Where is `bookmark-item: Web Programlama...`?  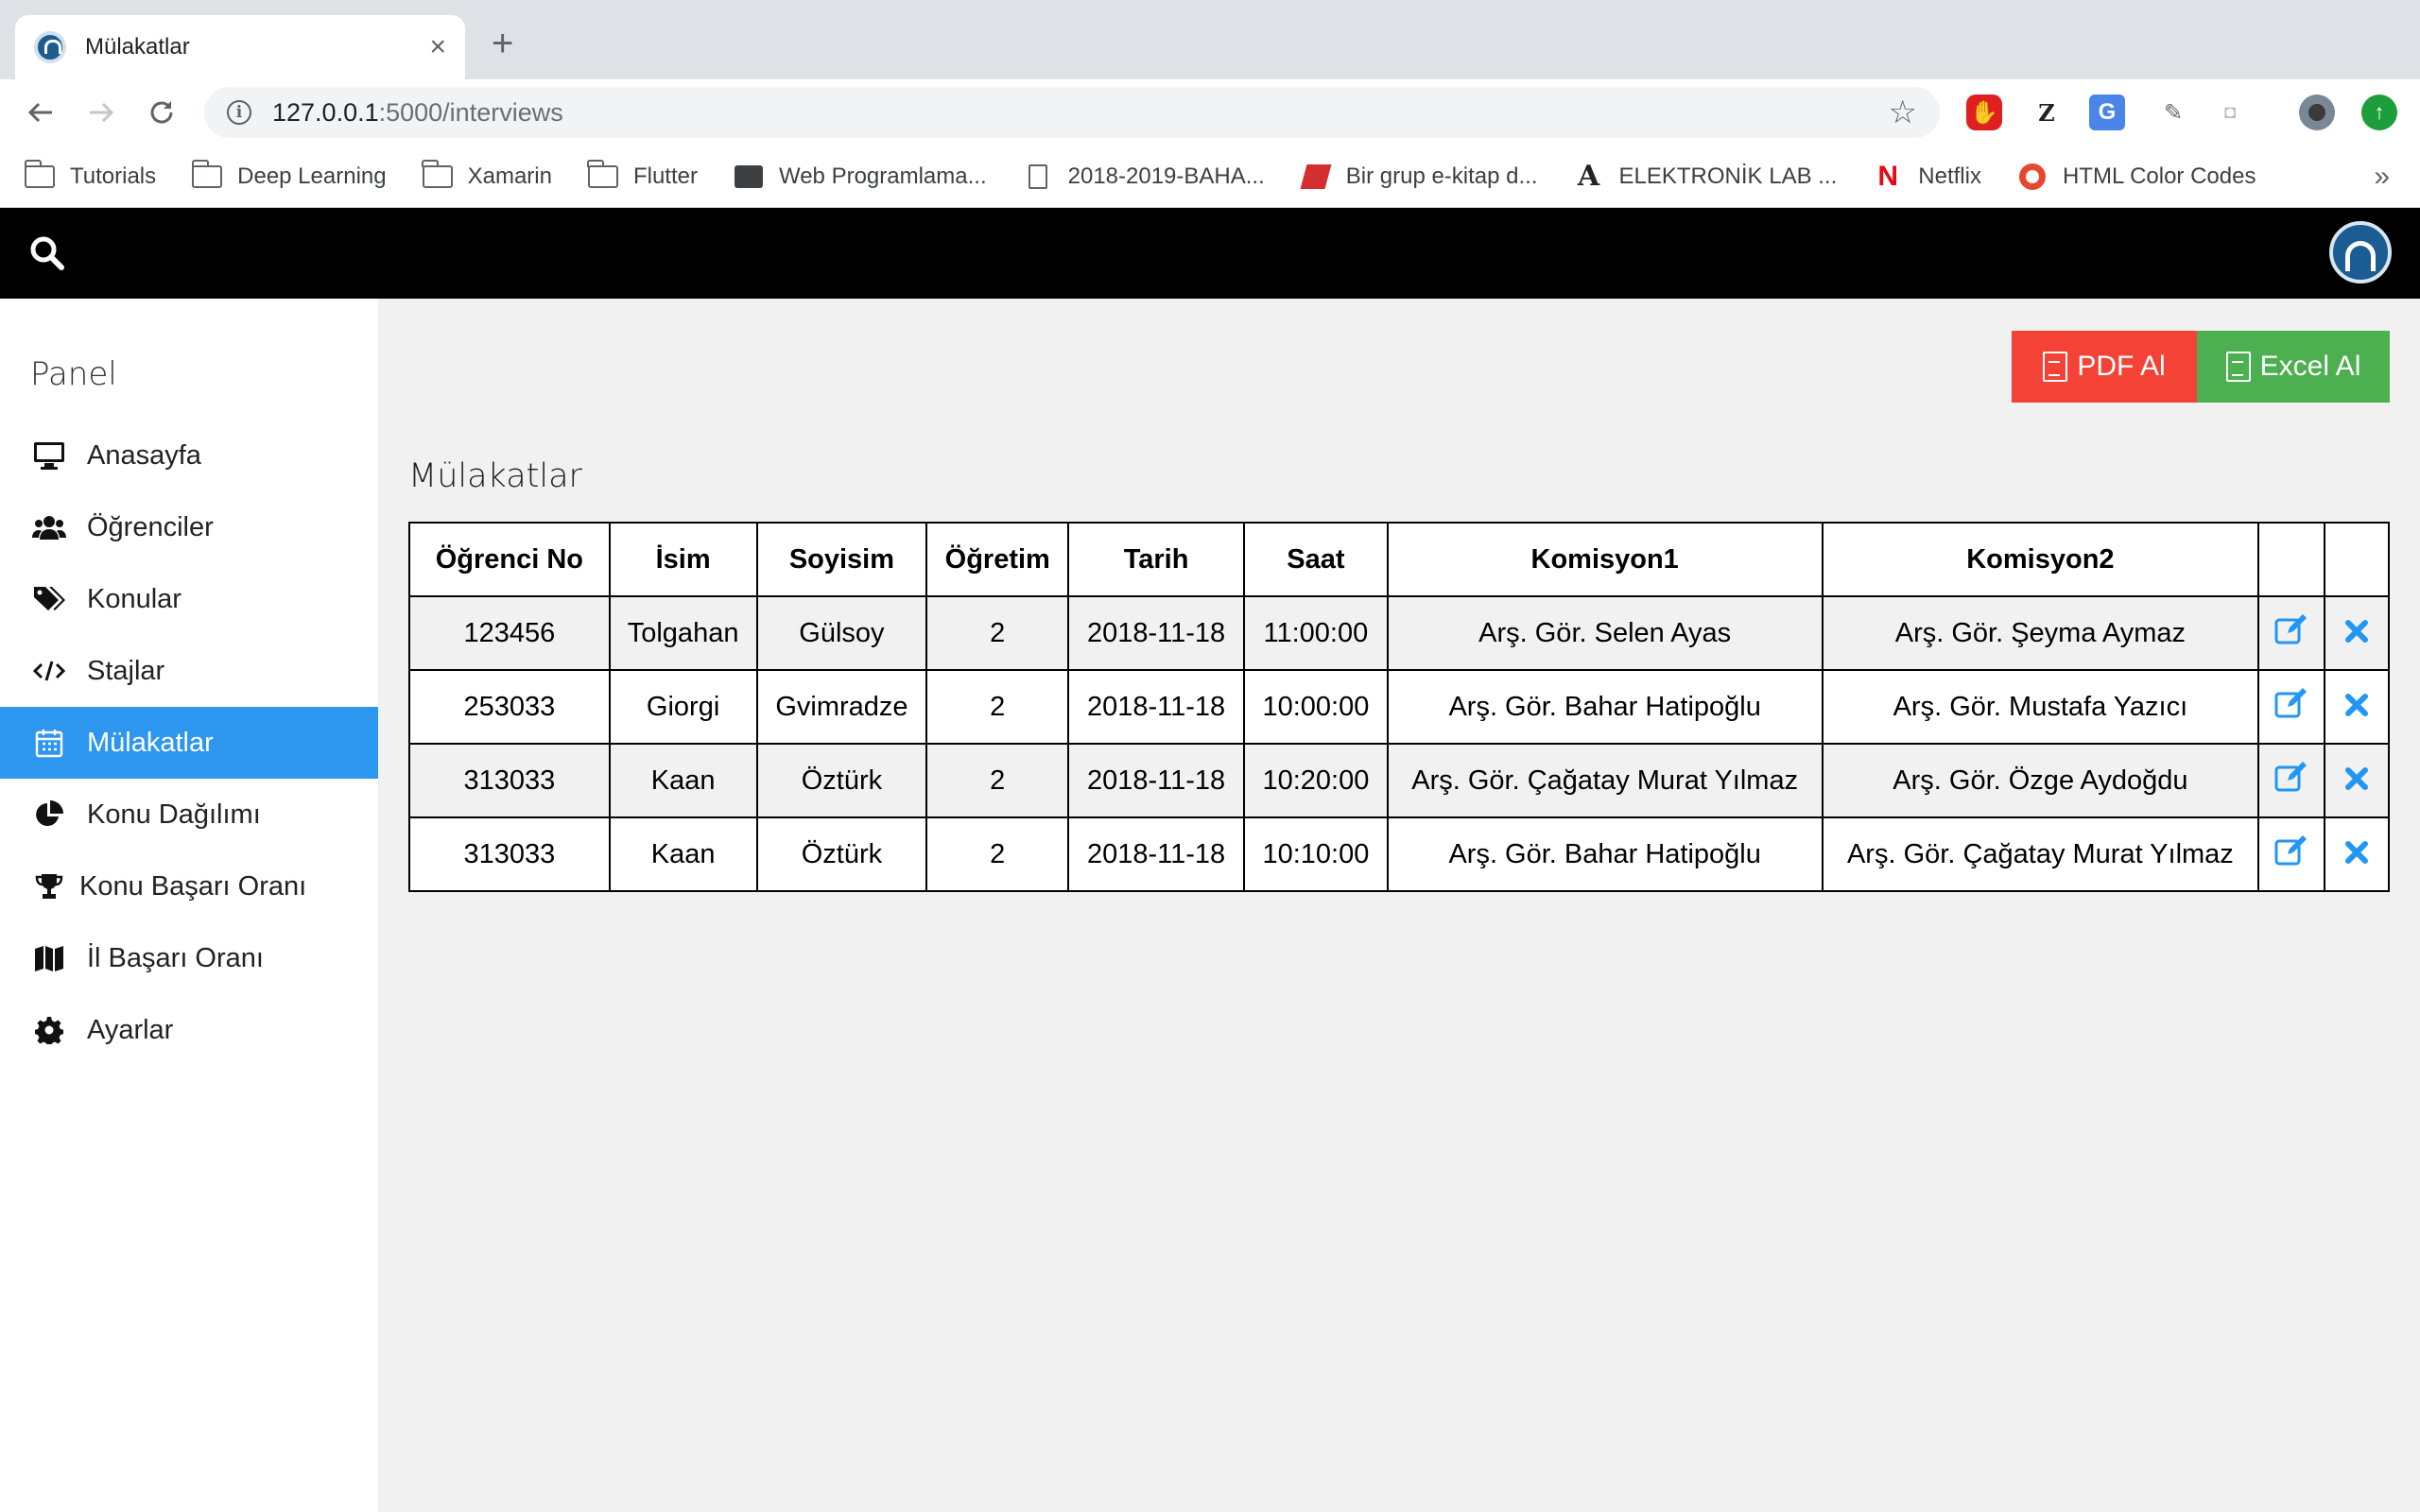 bookmark-item: Web Programlama... is located at coordinates (860, 176).